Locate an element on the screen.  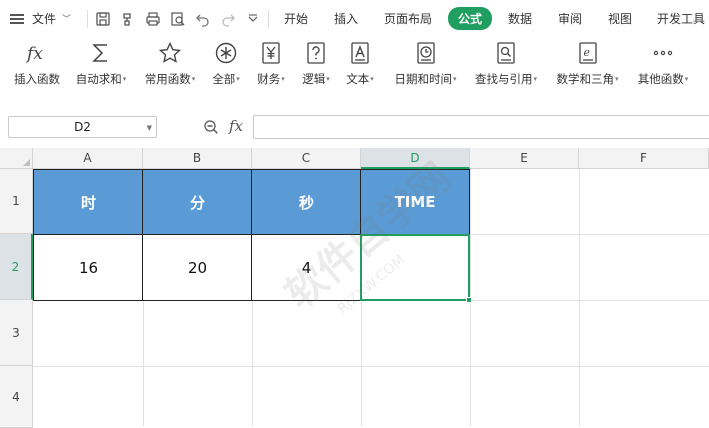
tab-label: 插入 is located at coordinates (346, 19).